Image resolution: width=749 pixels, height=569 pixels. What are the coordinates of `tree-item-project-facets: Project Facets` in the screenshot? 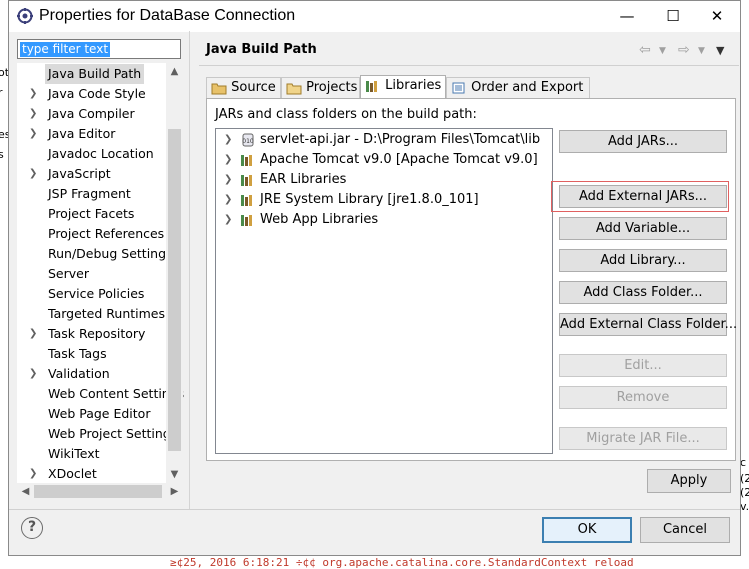 It's located at (97, 214).